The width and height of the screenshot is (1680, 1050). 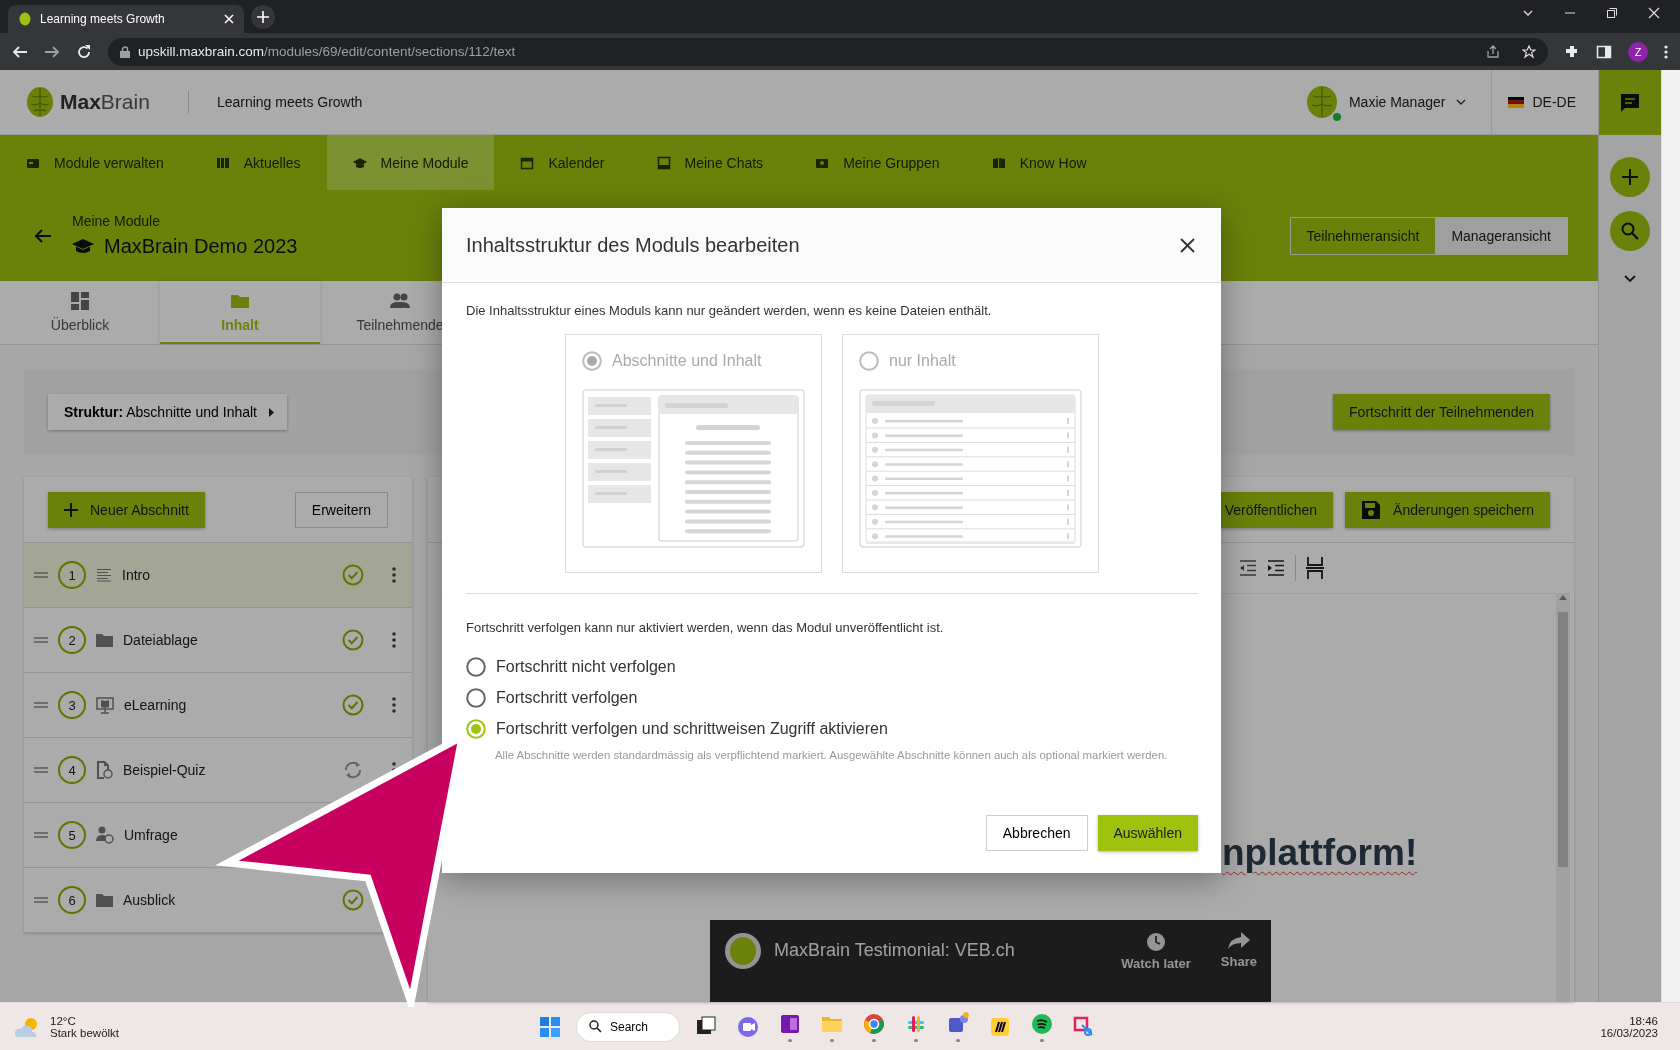 I want to click on share-button: Share, so click(x=1238, y=961).